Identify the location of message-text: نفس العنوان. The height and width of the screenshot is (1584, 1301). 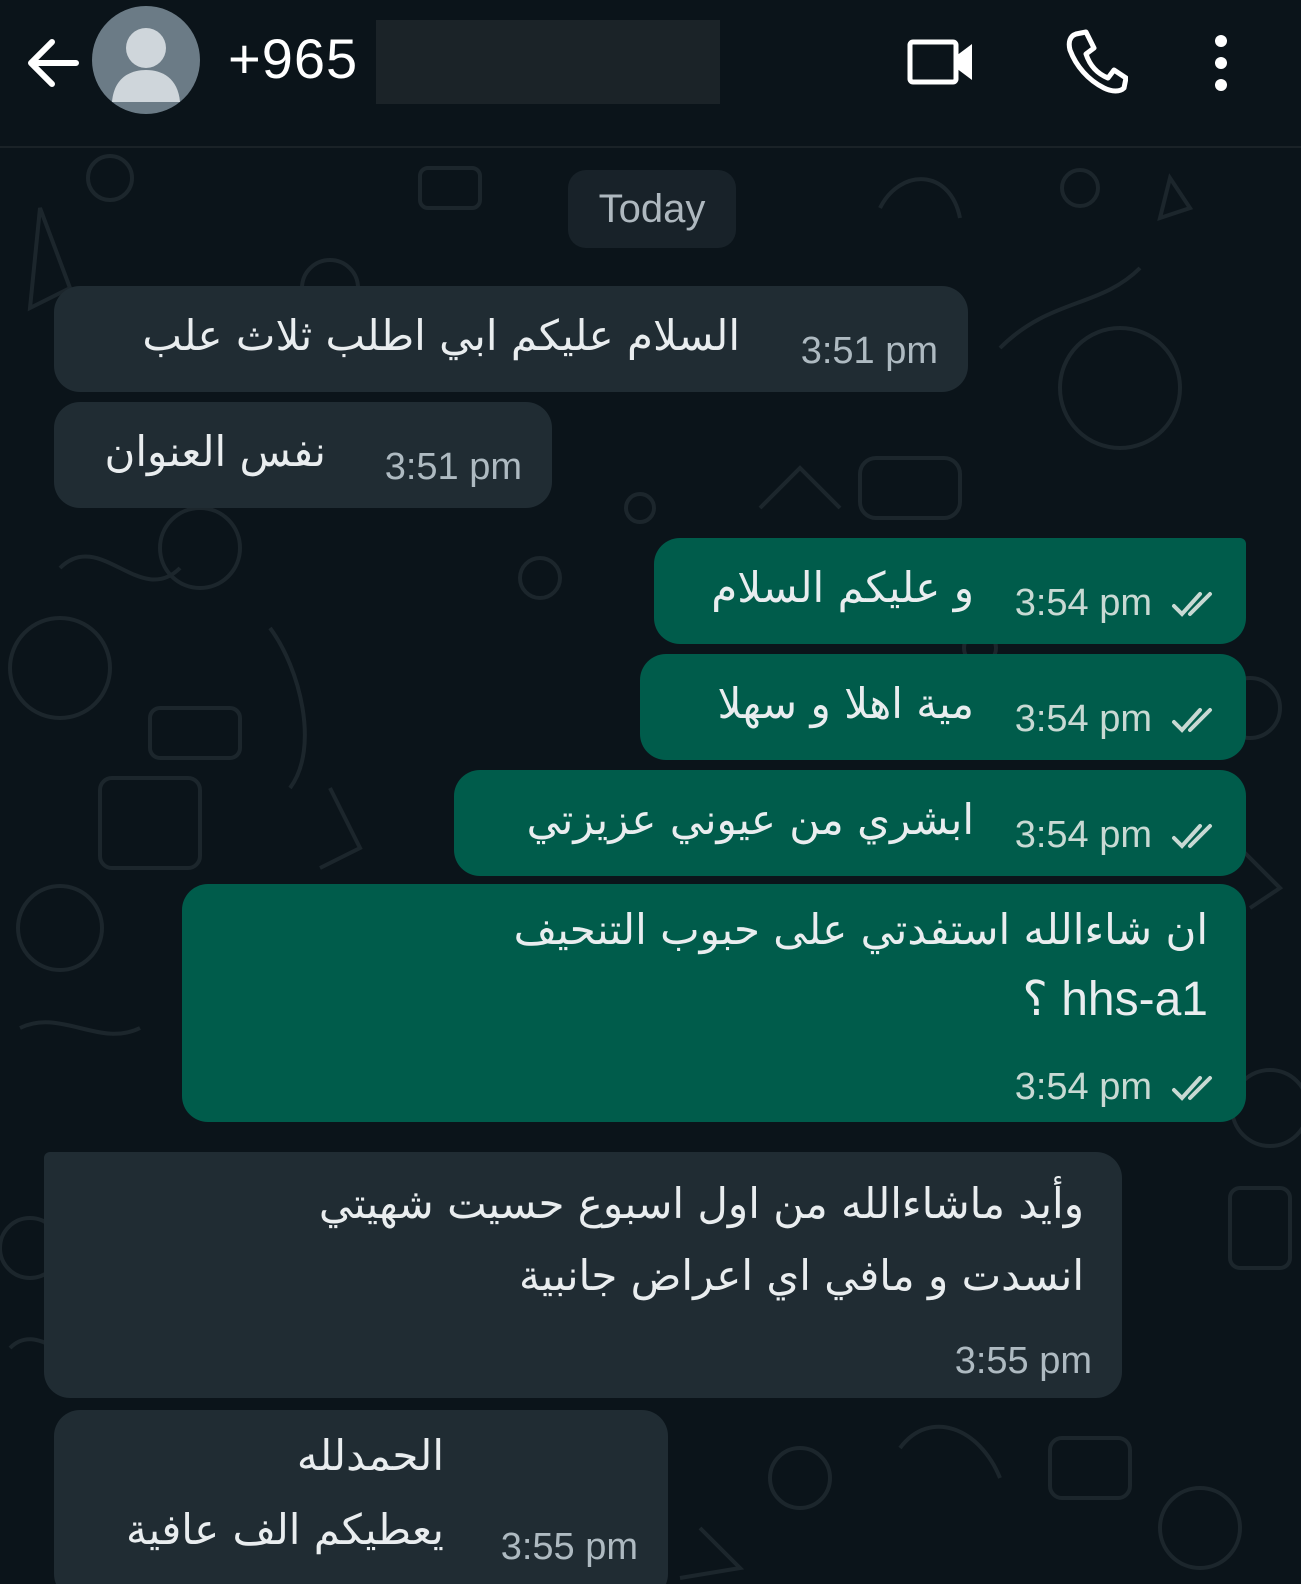
(215, 451).